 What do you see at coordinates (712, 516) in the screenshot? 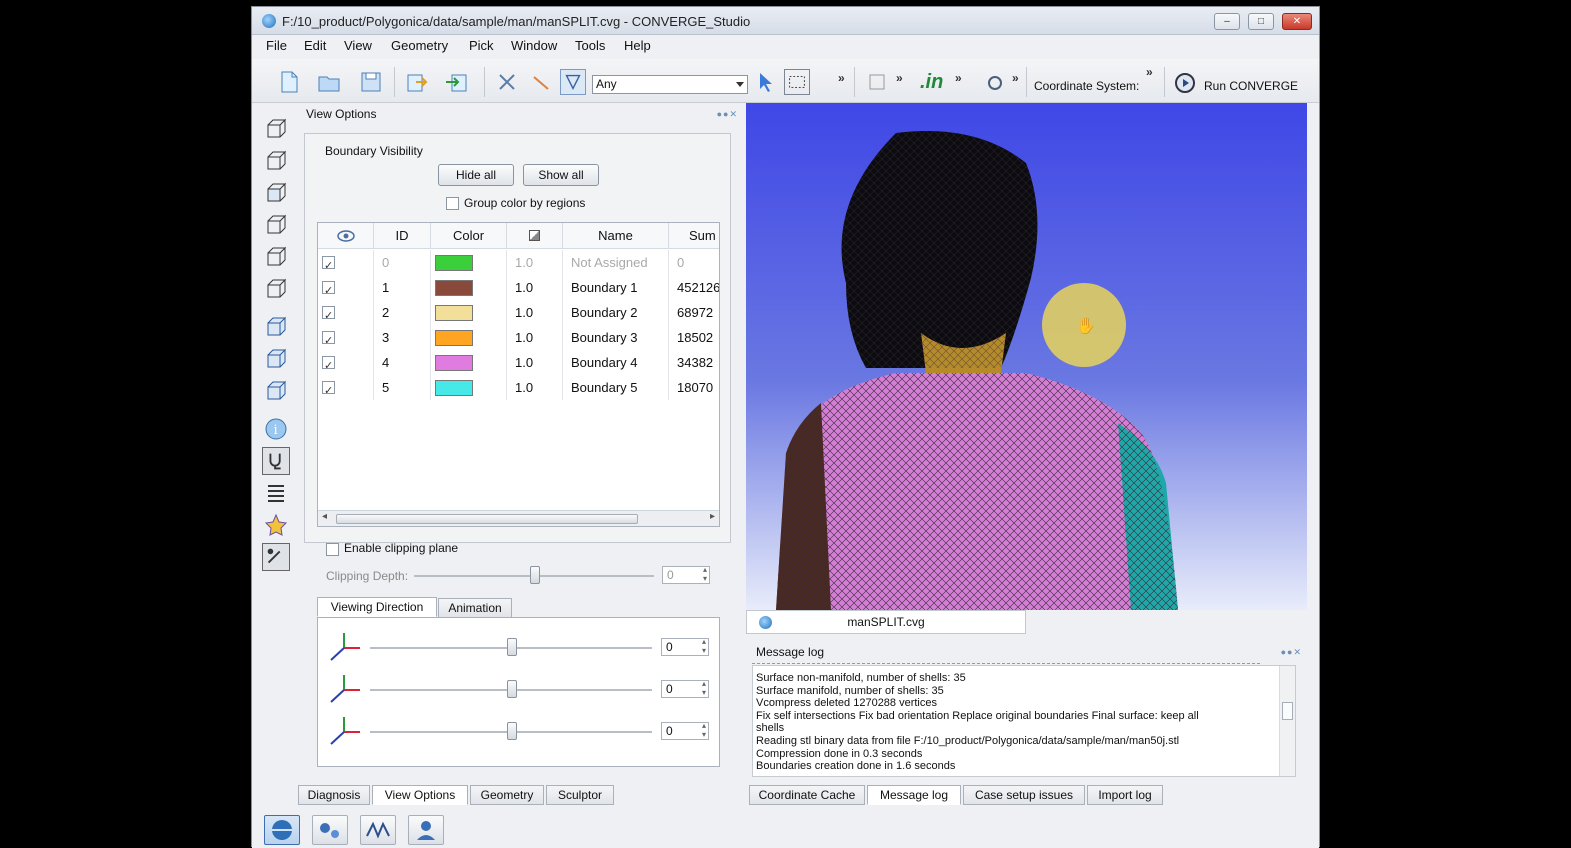
I see `scroll-right-icon: ▸` at bounding box center [712, 516].